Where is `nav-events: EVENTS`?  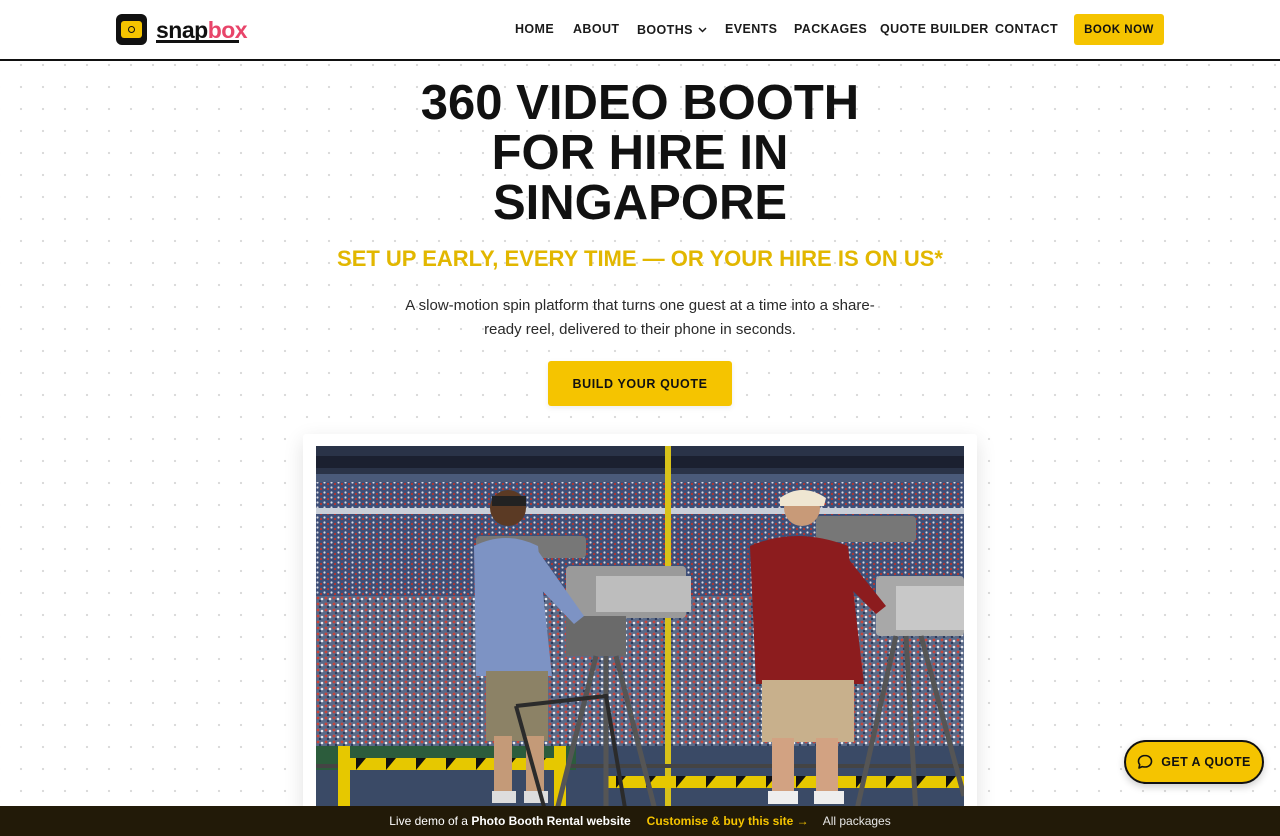
nav-events: EVENTS is located at coordinates (751, 29).